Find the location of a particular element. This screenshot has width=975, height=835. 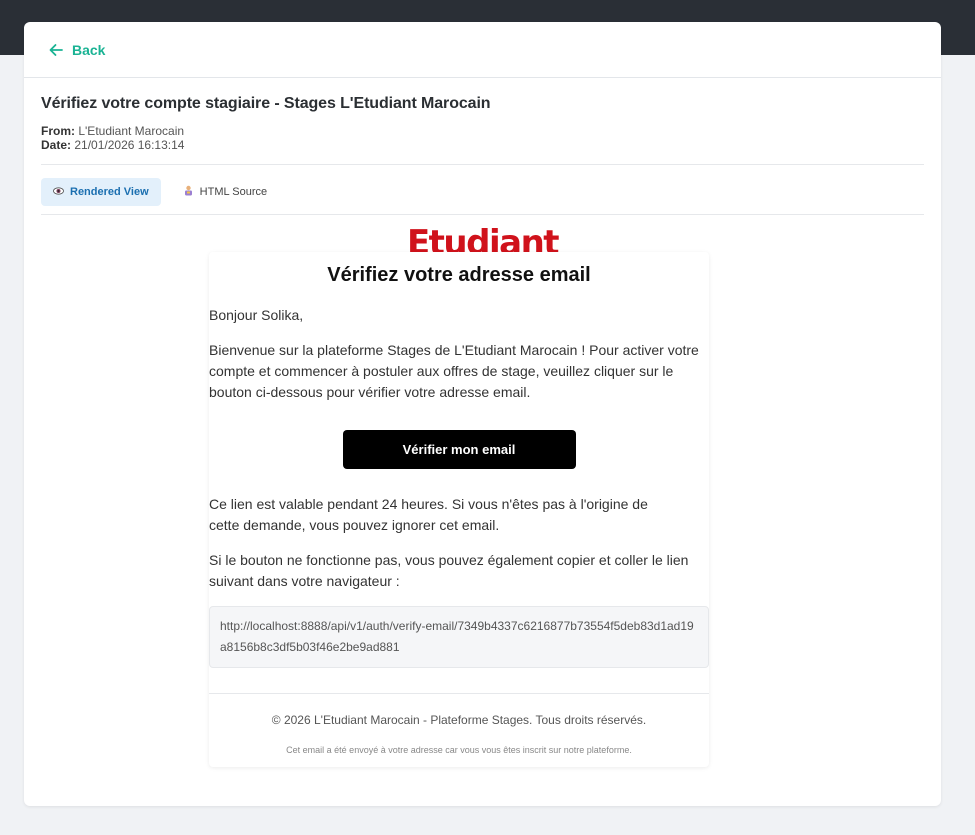

from-value: L'Etudiant Marocain is located at coordinates (131, 131).